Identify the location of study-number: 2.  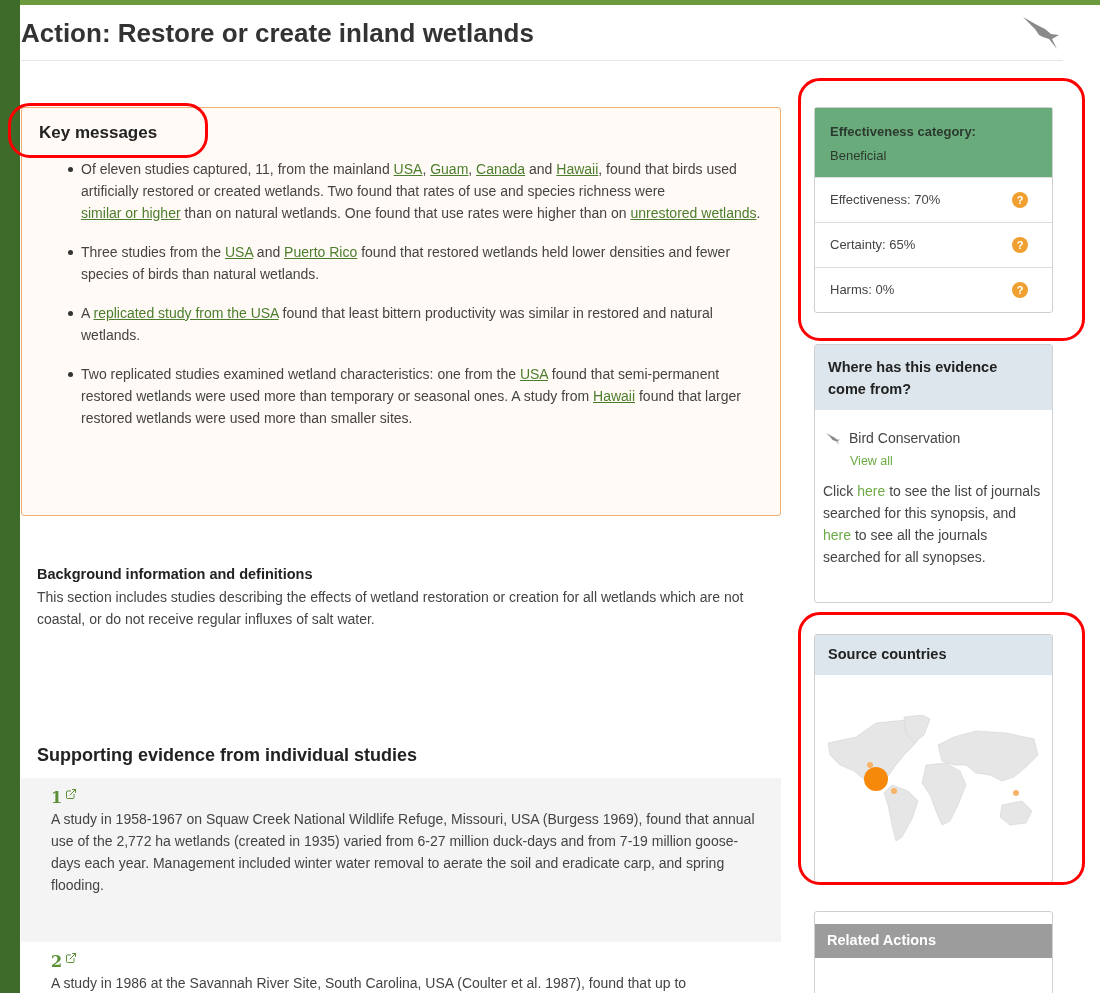
(57, 961).